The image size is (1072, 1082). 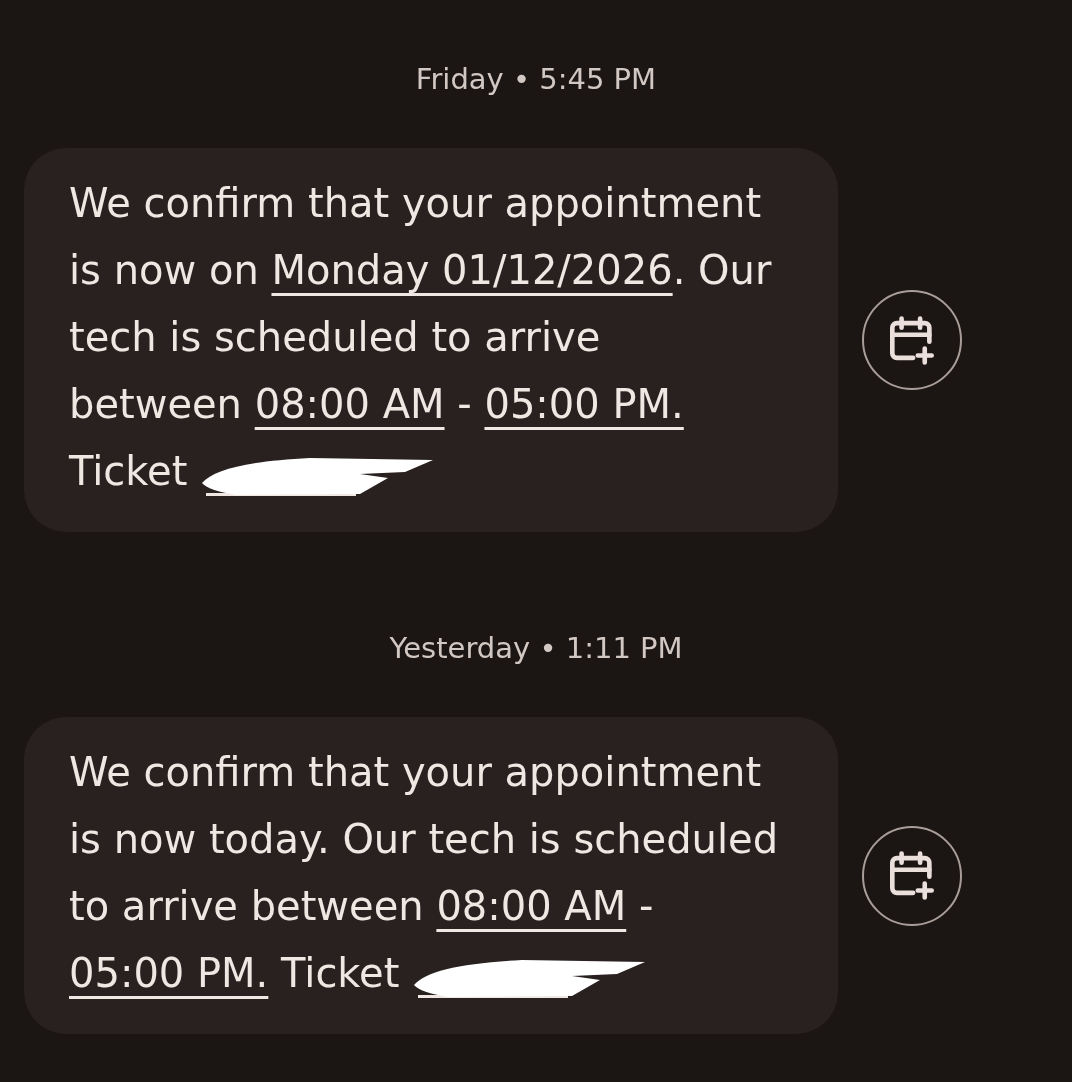 What do you see at coordinates (472, 270) in the screenshot?
I see `date-link: Monday 01/12/2026` at bounding box center [472, 270].